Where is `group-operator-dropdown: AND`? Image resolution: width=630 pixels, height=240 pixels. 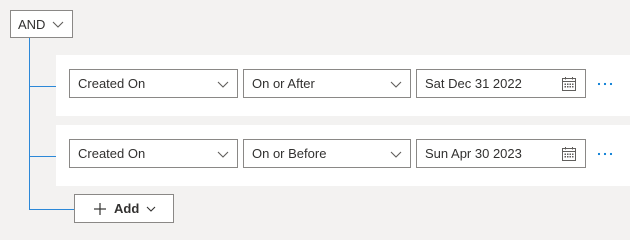 group-operator-dropdown: AND is located at coordinates (41, 24).